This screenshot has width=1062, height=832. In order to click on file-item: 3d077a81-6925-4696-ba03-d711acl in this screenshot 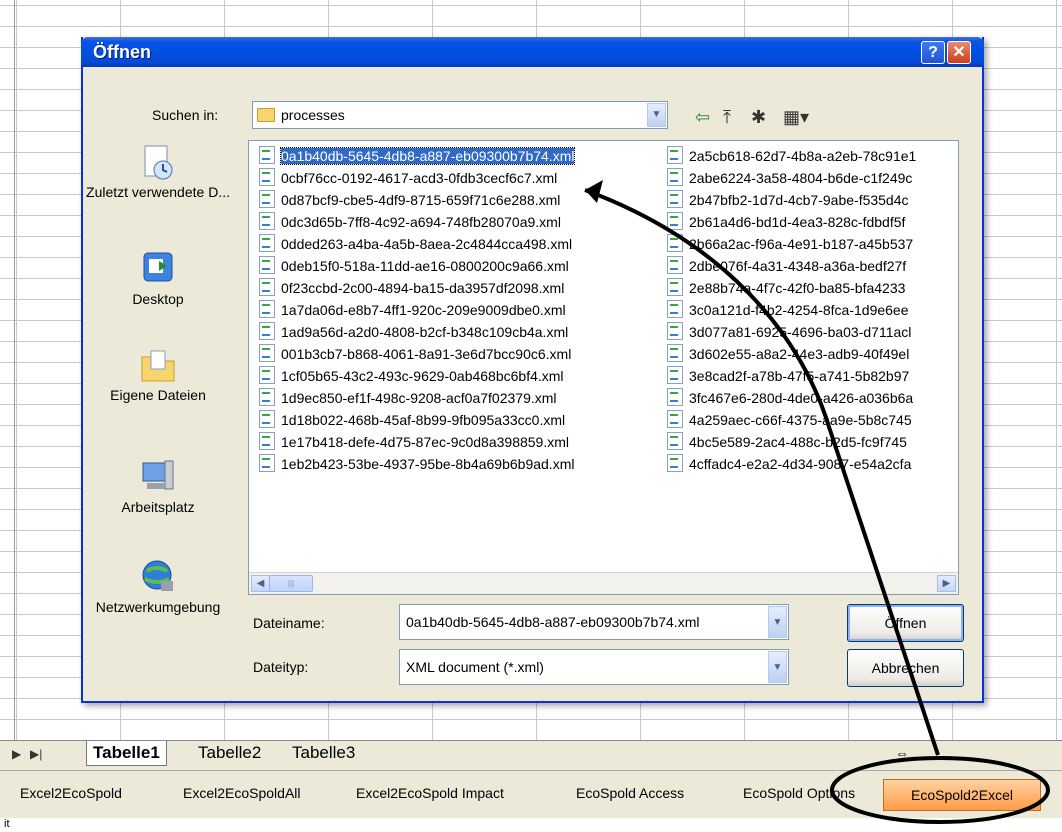, I will do `click(809, 332)`.